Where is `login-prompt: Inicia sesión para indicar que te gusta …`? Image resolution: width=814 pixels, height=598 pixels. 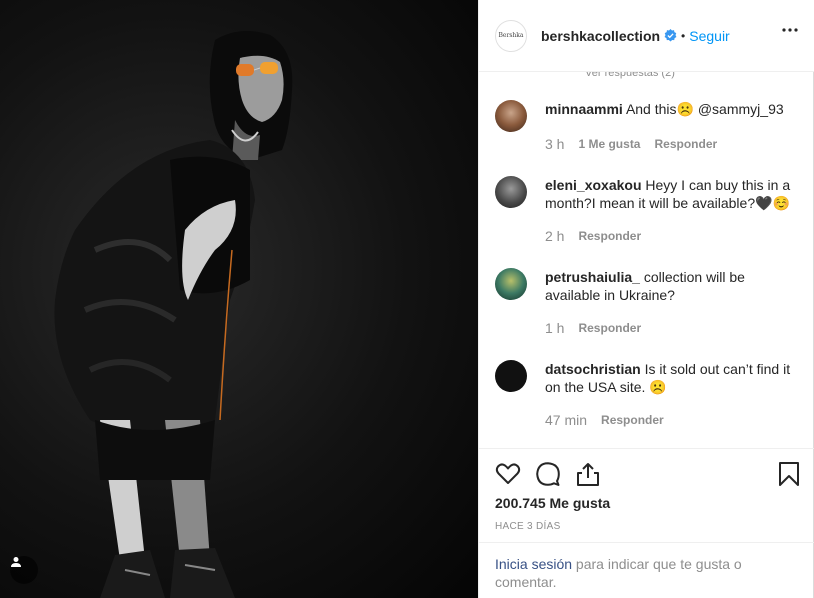
login-prompt: Inicia sesión para indicar que te gusta … is located at coordinates (646, 570).